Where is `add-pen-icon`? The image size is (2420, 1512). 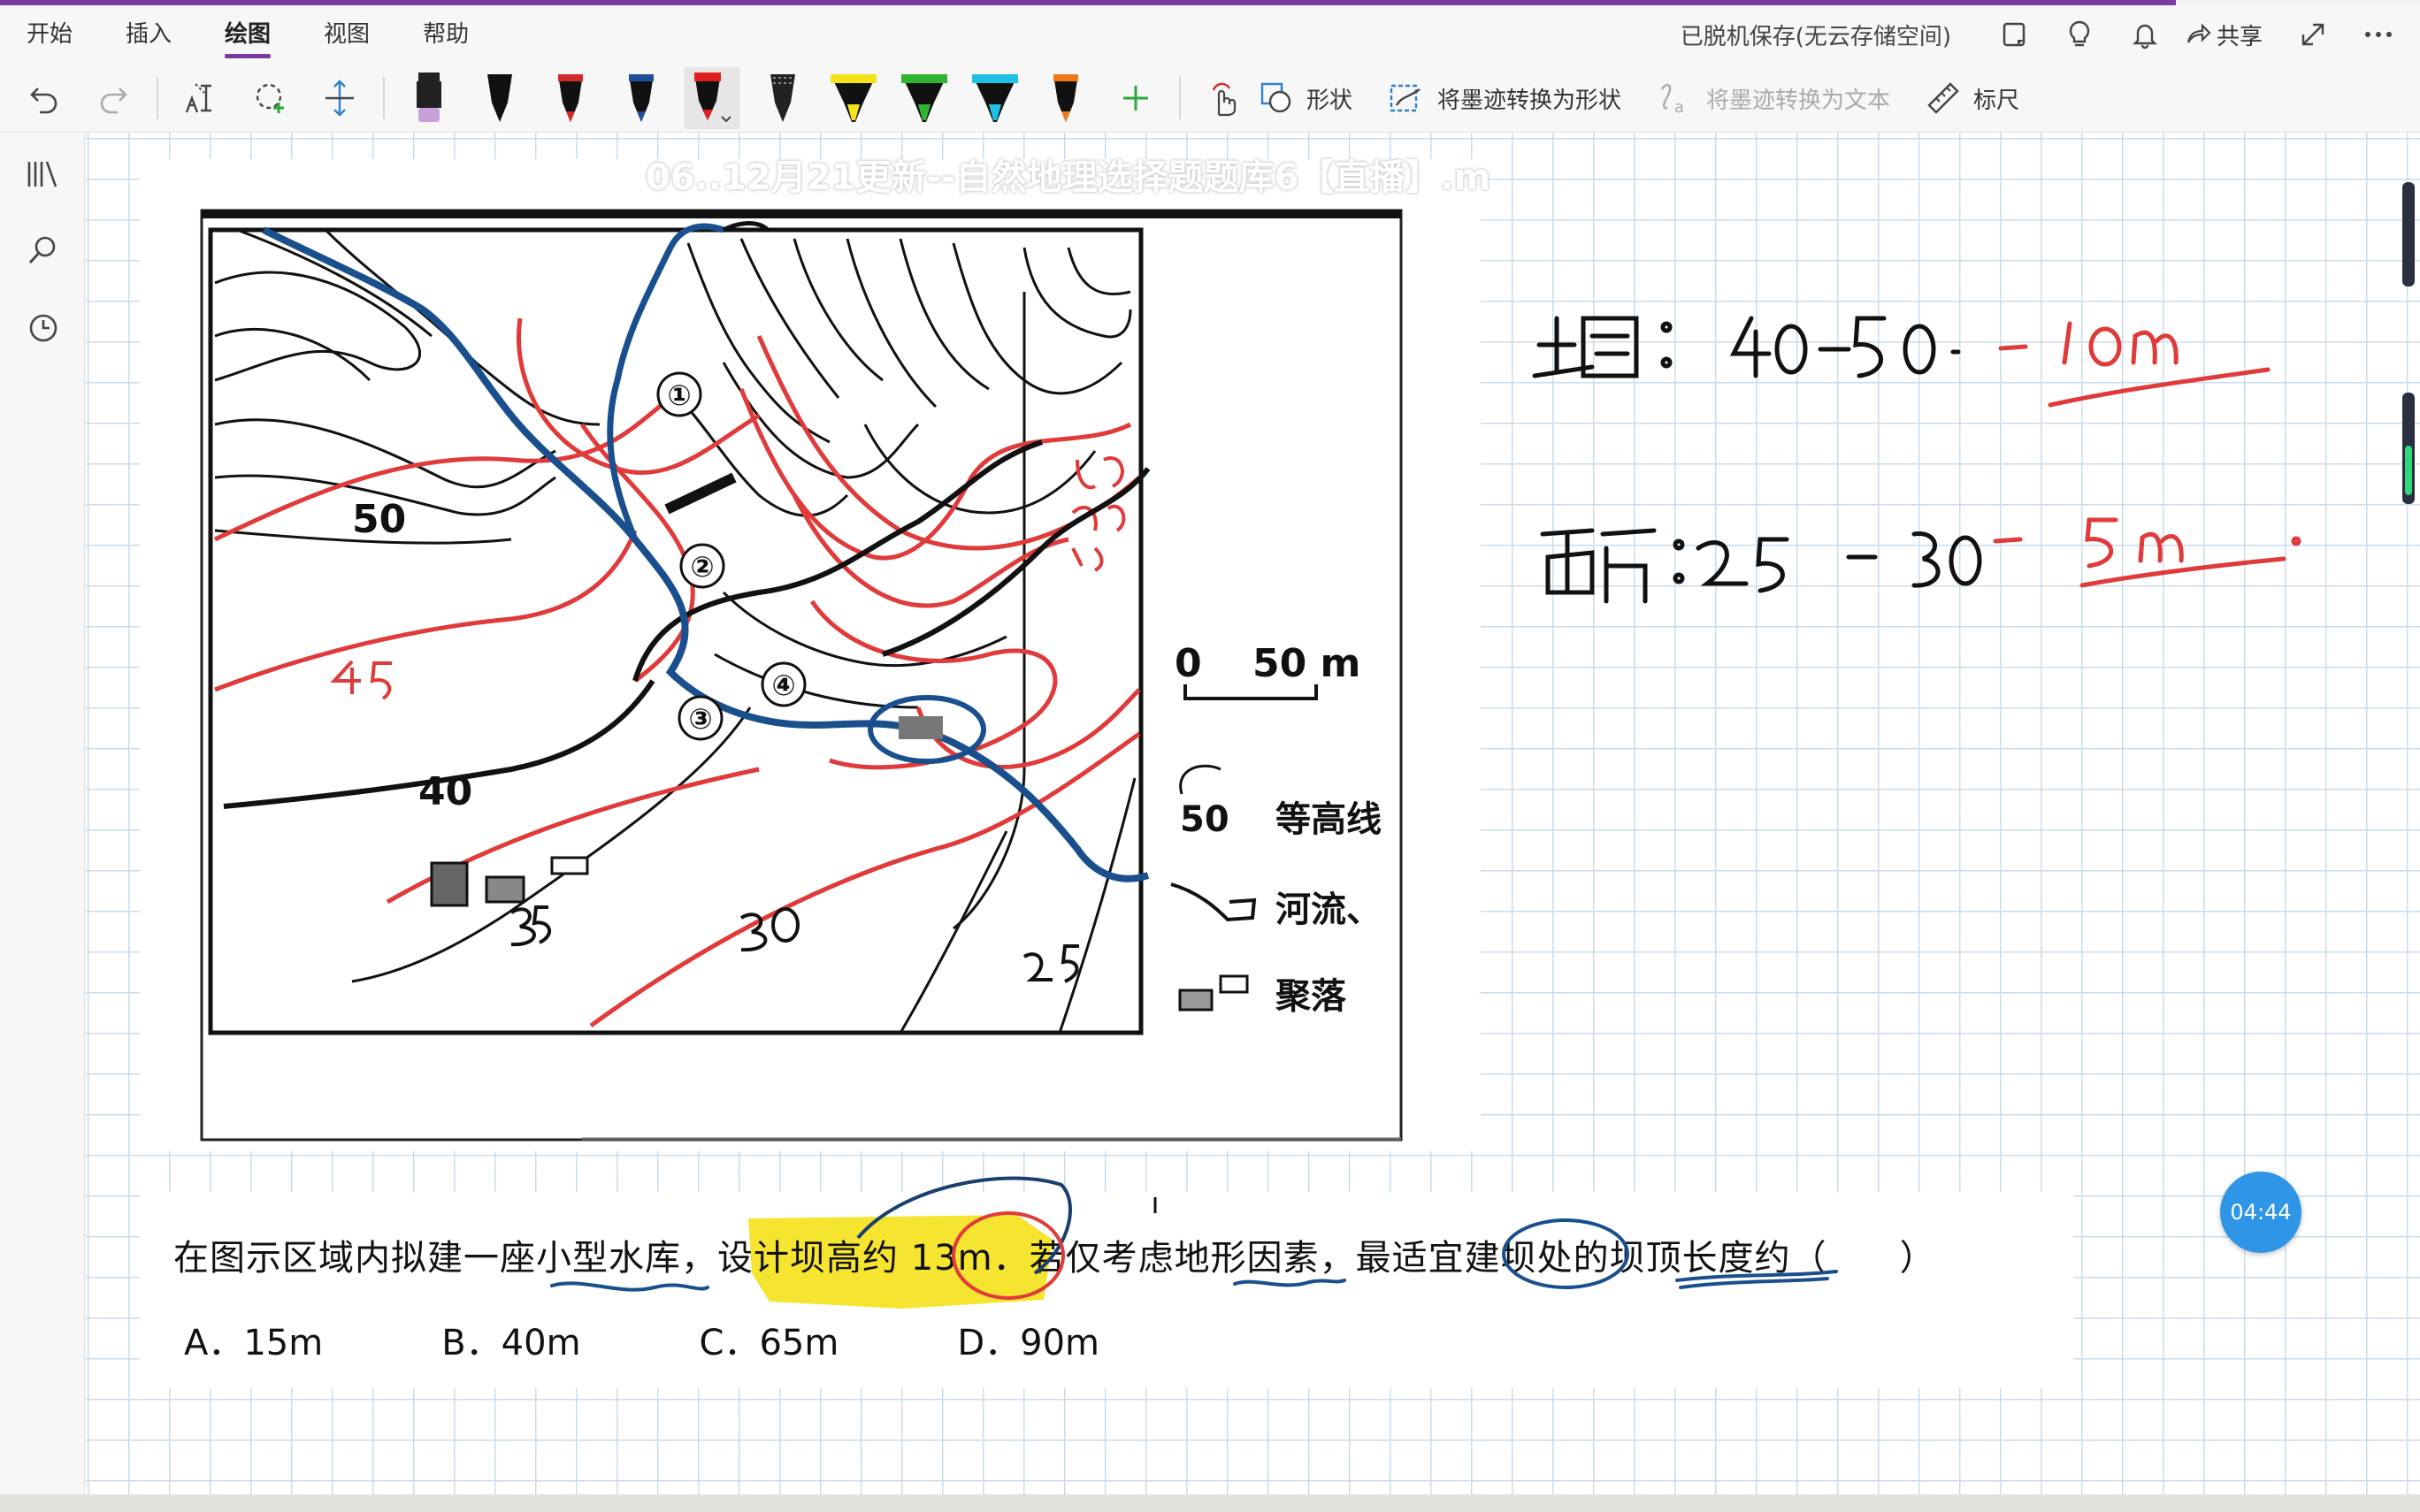
add-pen-icon is located at coordinates (1136, 98).